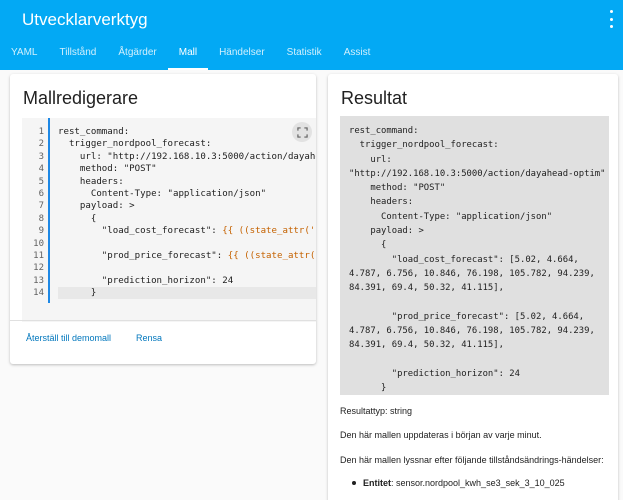 The height and width of the screenshot is (500, 623). Describe the element at coordinates (107, 169) in the screenshot. I see `code-text: method: "POST"` at that location.